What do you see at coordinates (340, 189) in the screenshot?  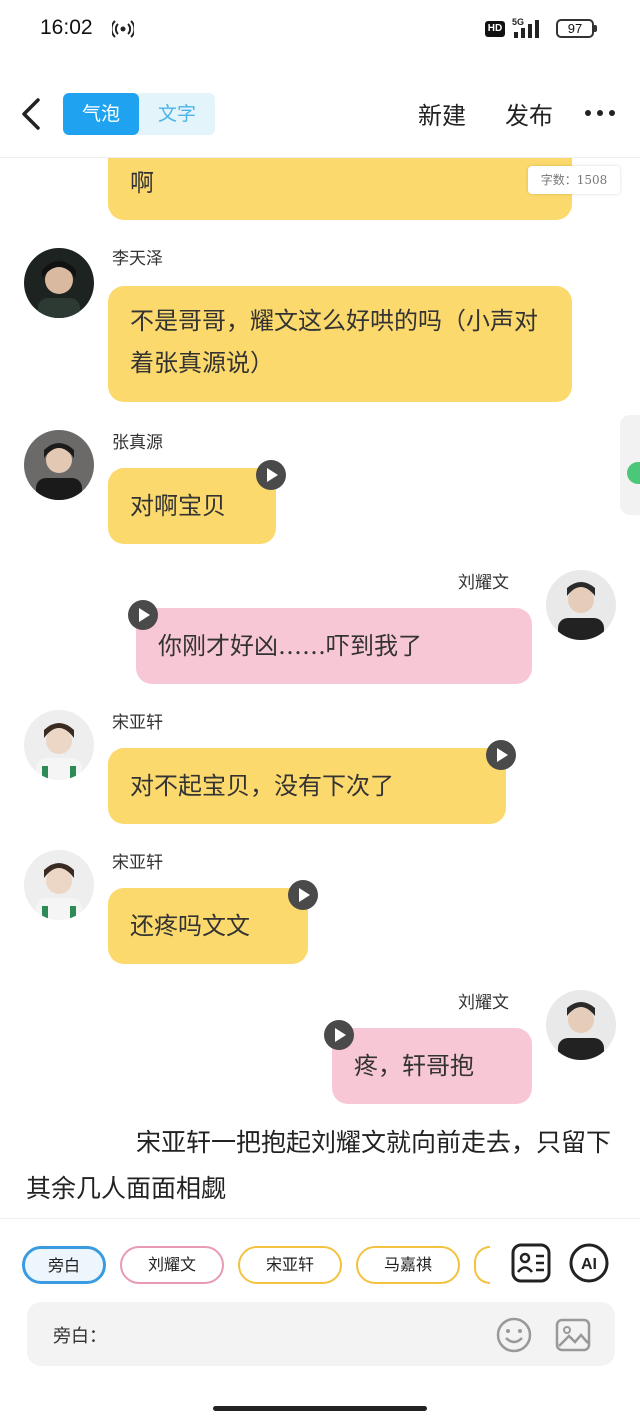 I see `message-bubble: 啊` at bounding box center [340, 189].